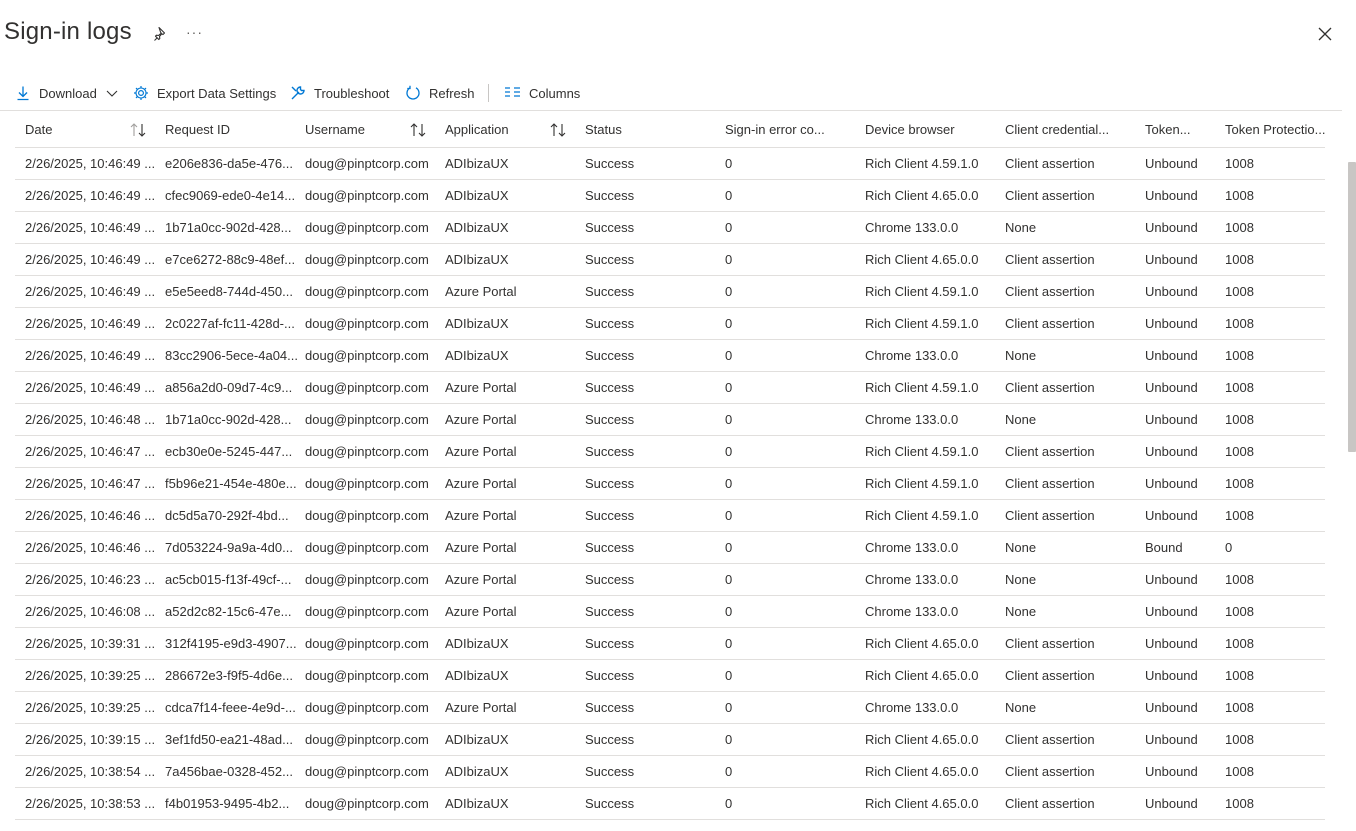 This screenshot has width=1356, height=831. Describe the element at coordinates (542, 93) in the screenshot. I see `columns-button: Columns` at that location.